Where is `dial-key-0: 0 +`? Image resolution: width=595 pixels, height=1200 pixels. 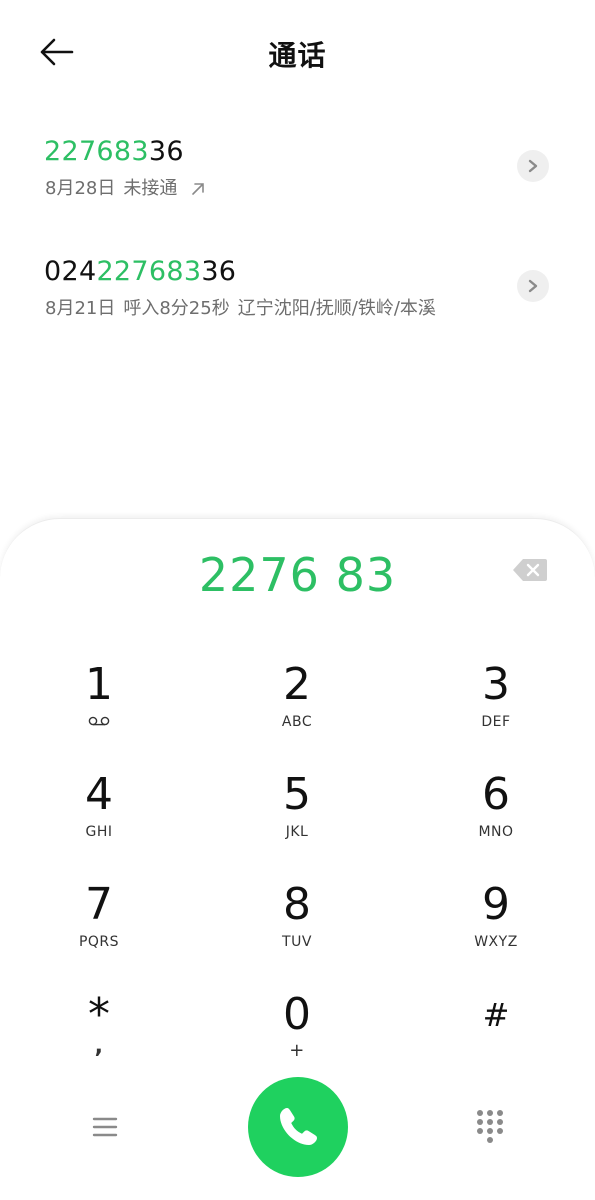 dial-key-0: 0 + is located at coordinates (297, 1038).